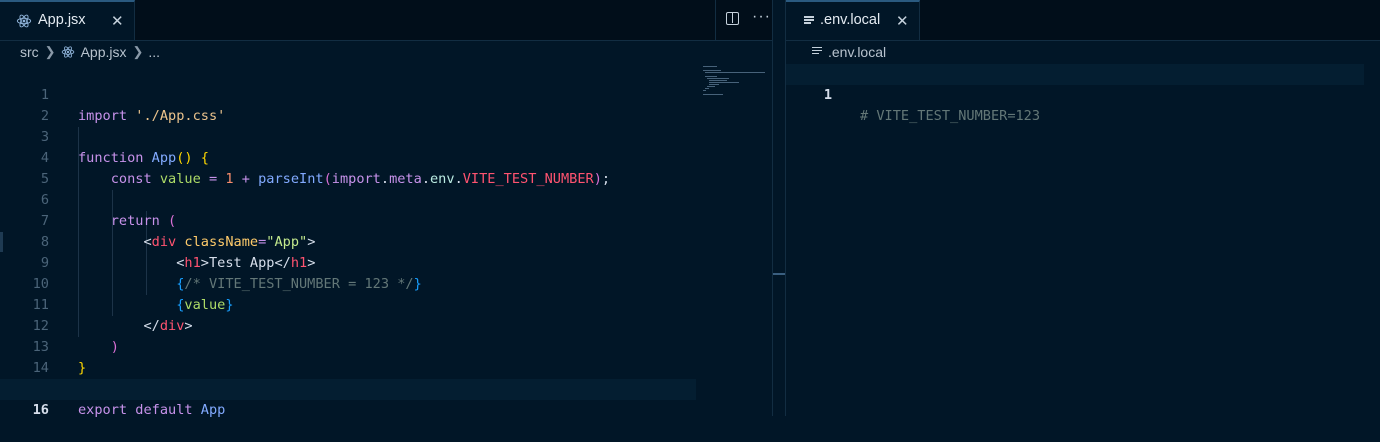 This screenshot has height=442, width=1380. Describe the element at coordinates (62, 20) in the screenshot. I see `tab-label: App.jsx` at that location.